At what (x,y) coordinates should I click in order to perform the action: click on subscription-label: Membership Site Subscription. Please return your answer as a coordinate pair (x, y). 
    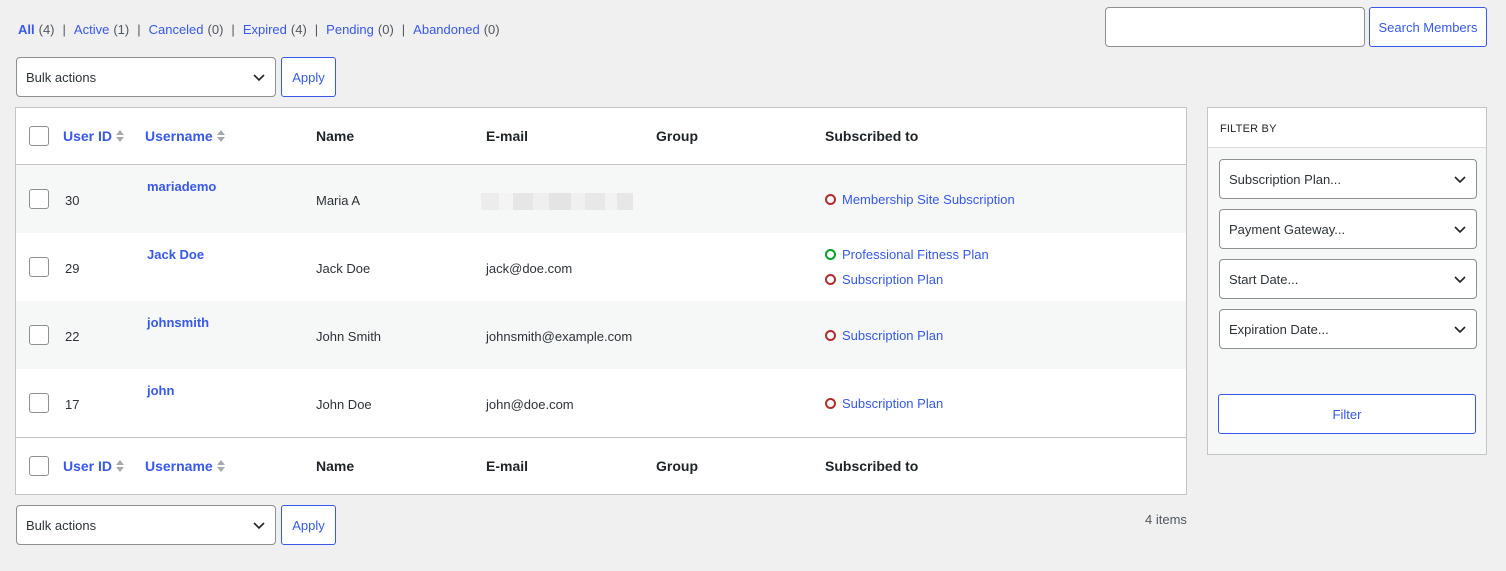
    Looking at the image, I should click on (928, 199).